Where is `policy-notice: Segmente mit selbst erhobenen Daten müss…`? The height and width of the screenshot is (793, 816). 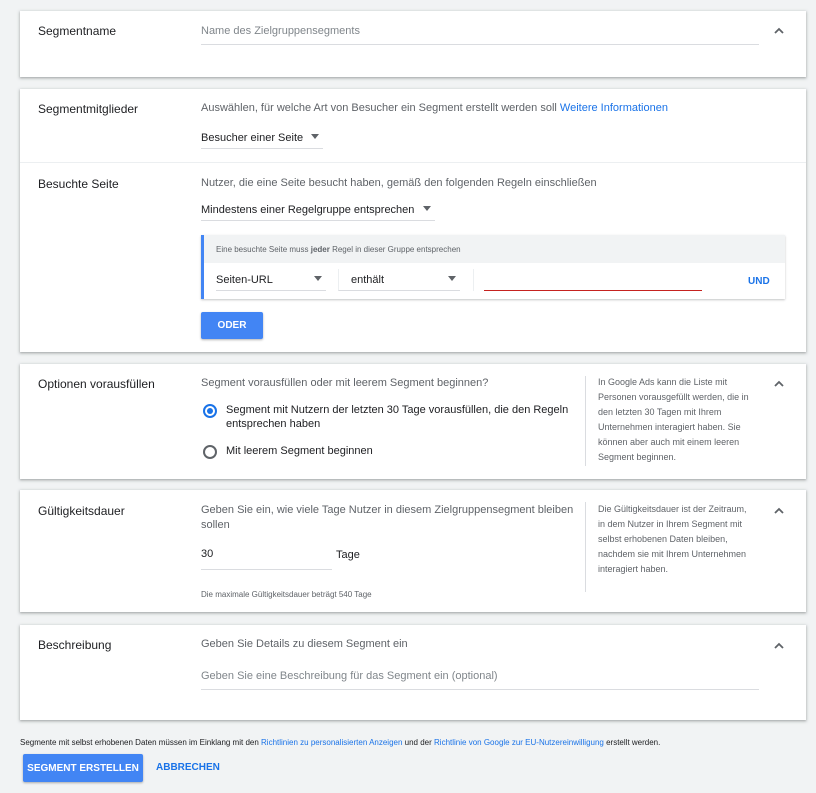 policy-notice: Segmente mit selbst erhobenen Daten müss… is located at coordinates (340, 742).